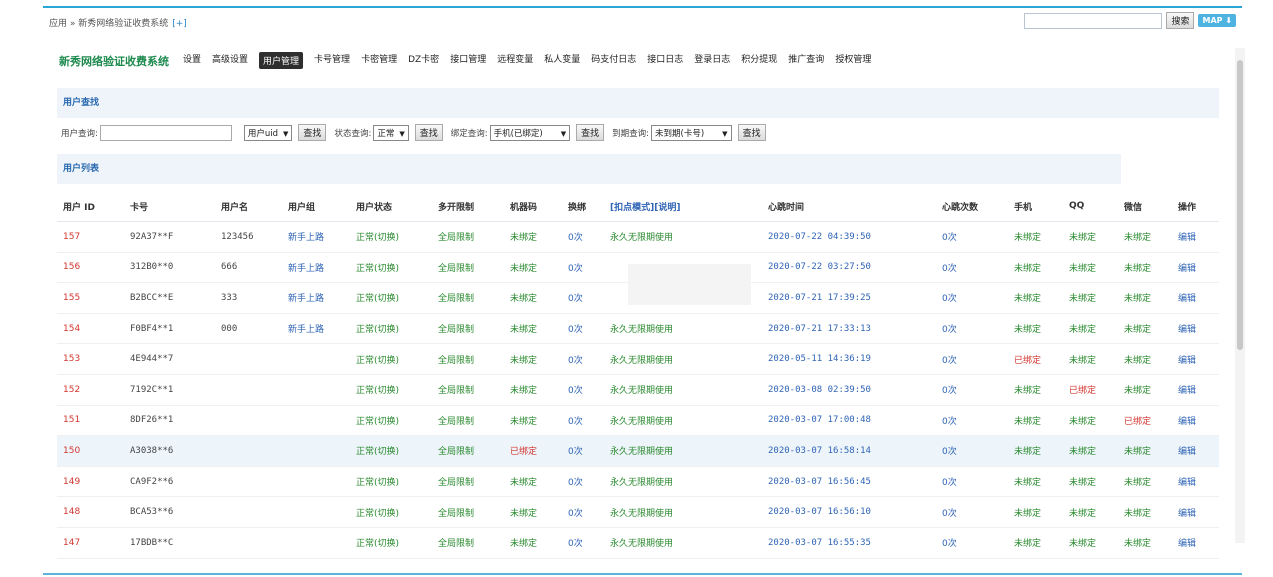  I want to click on bind-select: 手机(已绑定) ▼, so click(530, 132).